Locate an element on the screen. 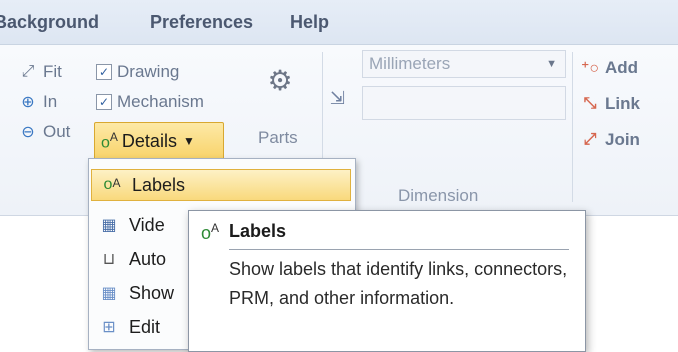 The width and height of the screenshot is (678, 352). dimension-group-label: Dimension is located at coordinates (438, 195).